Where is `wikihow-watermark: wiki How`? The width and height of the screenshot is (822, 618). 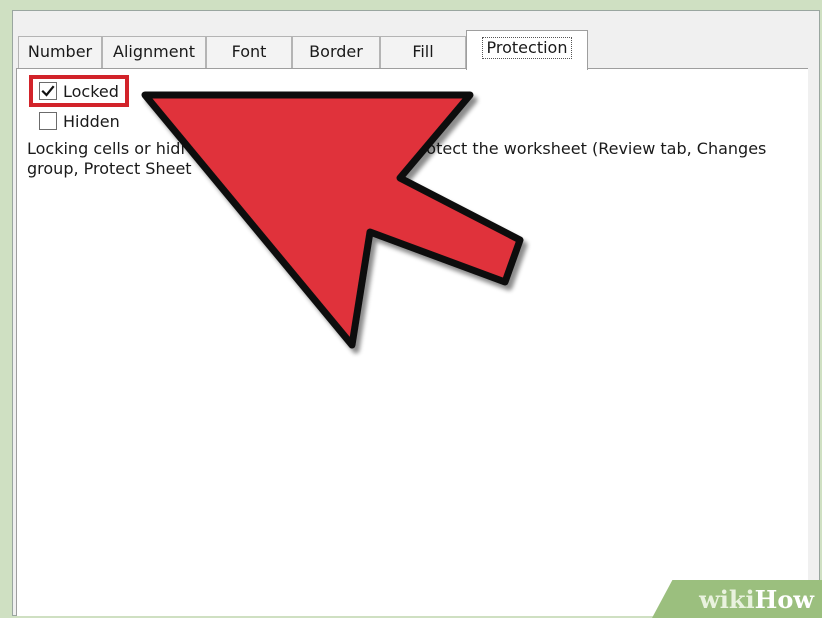
wikihow-watermark: wiki How is located at coordinates (737, 599).